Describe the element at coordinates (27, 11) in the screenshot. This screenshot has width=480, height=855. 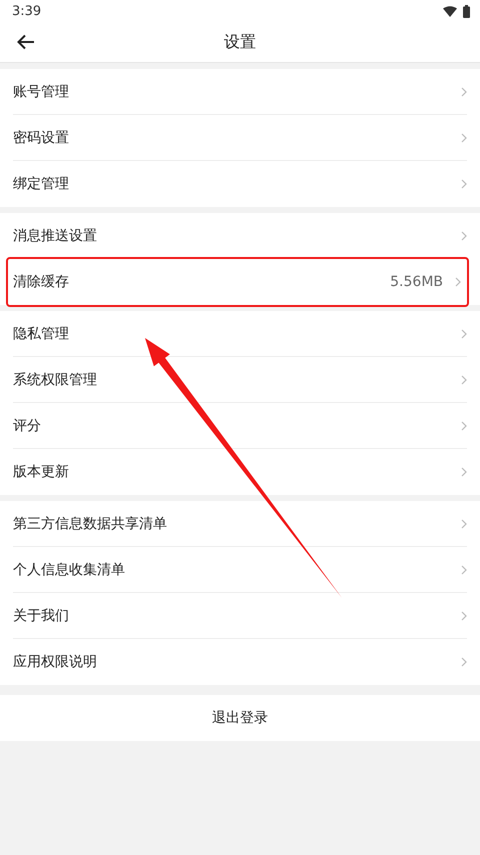
I see `status-time: 3:39` at that location.